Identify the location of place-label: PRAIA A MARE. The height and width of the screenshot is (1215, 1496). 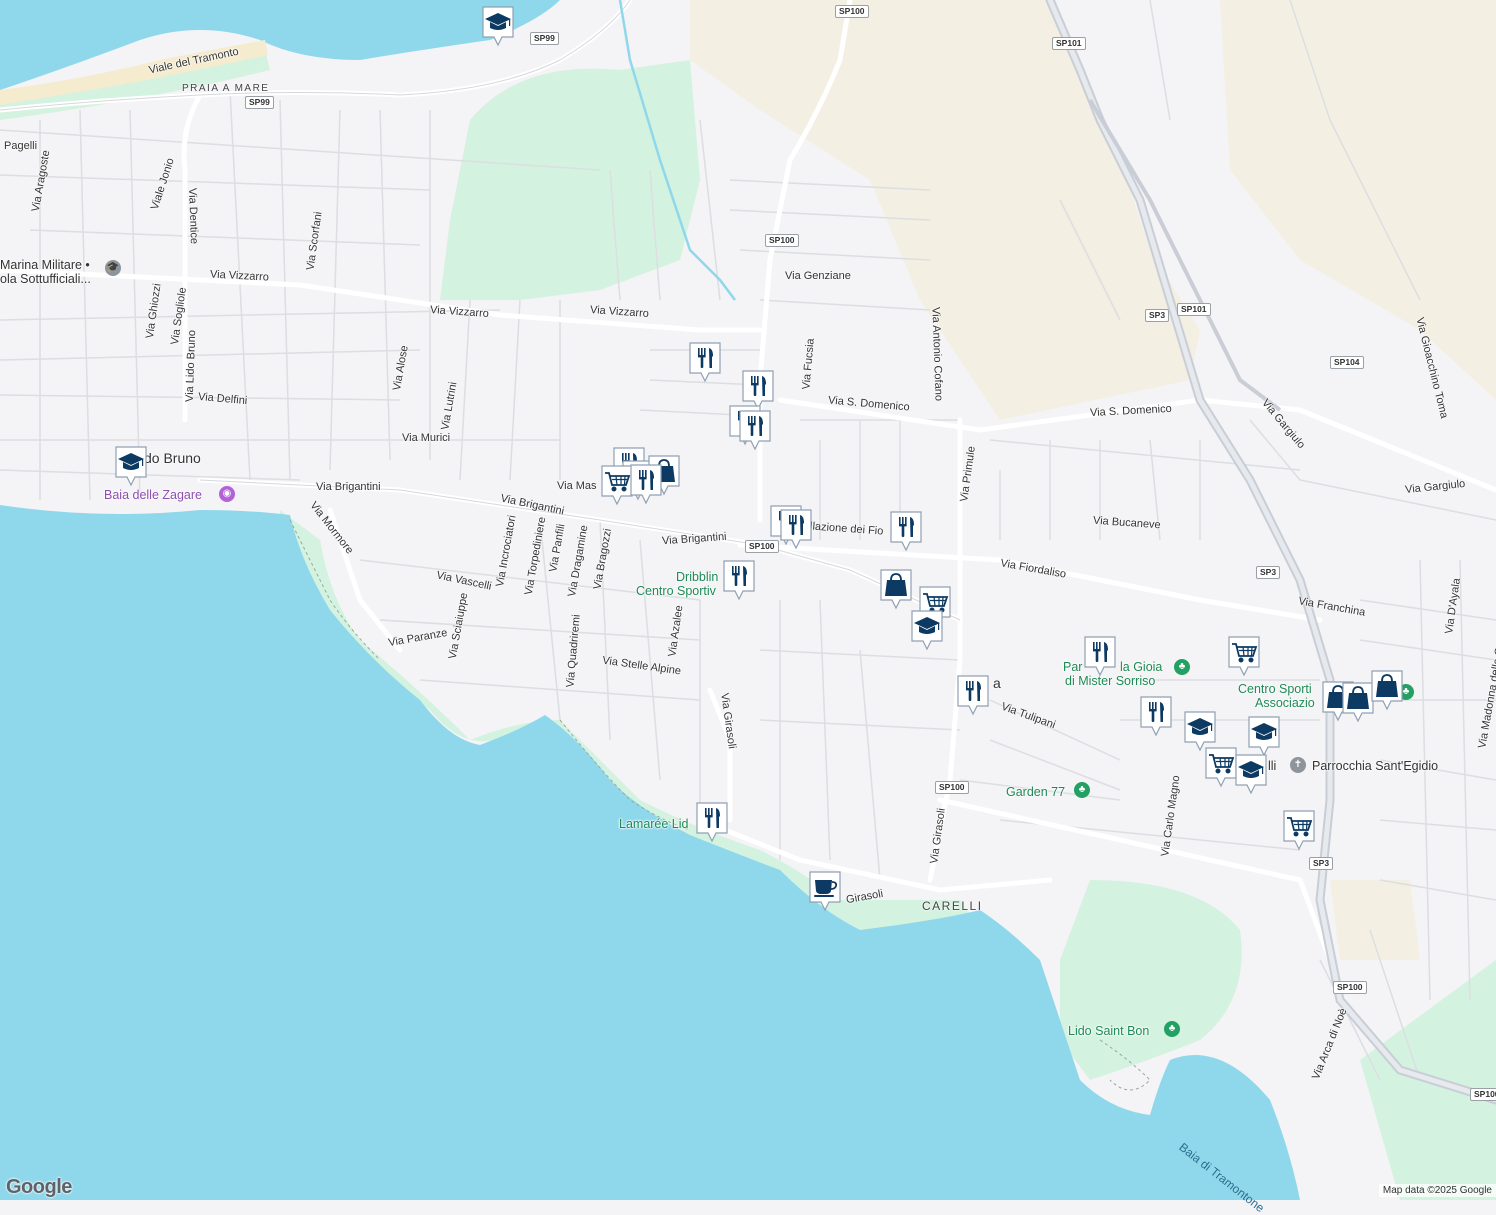
(226, 88).